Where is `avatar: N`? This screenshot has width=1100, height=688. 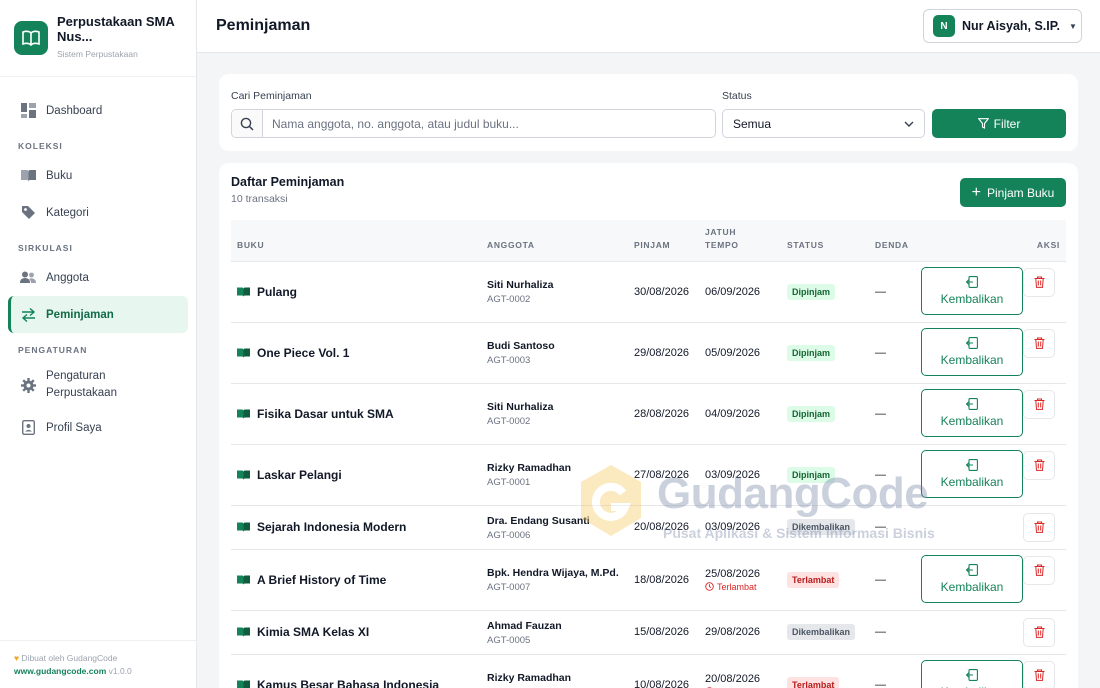 avatar: N is located at coordinates (944, 26).